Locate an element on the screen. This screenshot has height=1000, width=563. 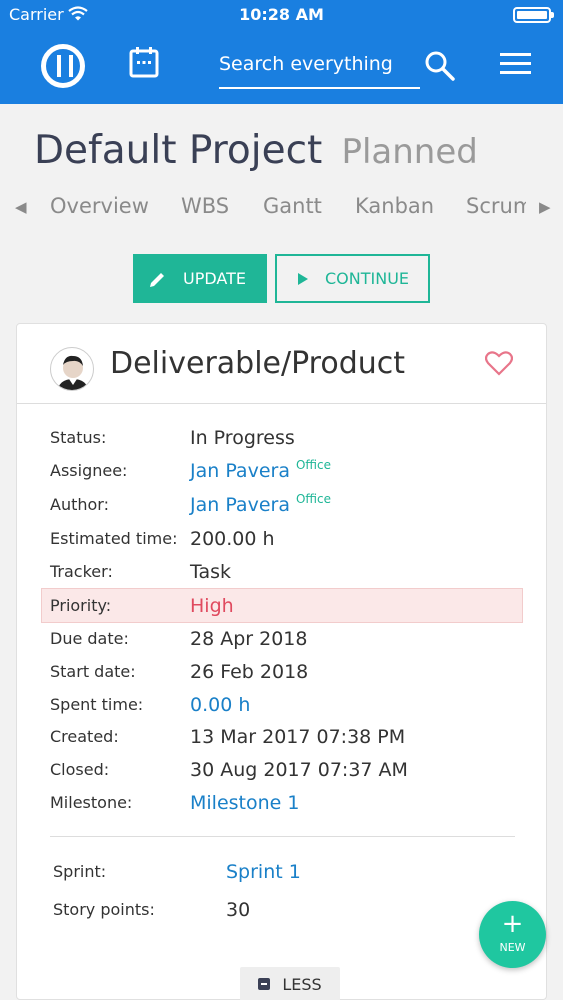
spent-time-label: Spent time: is located at coordinates (97, 704).